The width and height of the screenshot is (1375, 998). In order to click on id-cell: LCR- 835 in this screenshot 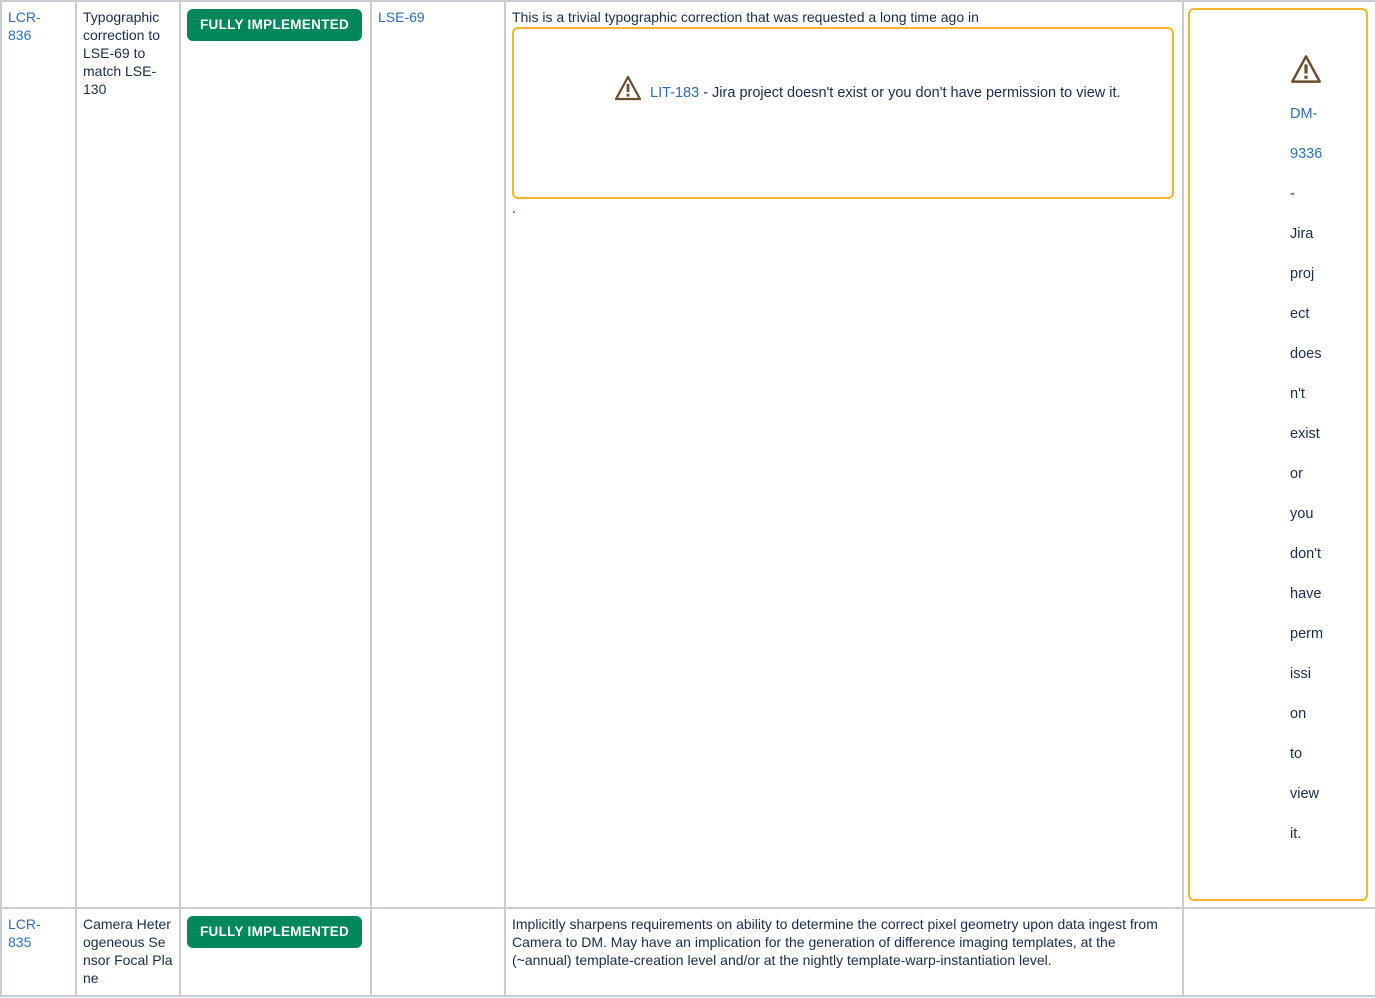, I will do `click(38, 952)`.